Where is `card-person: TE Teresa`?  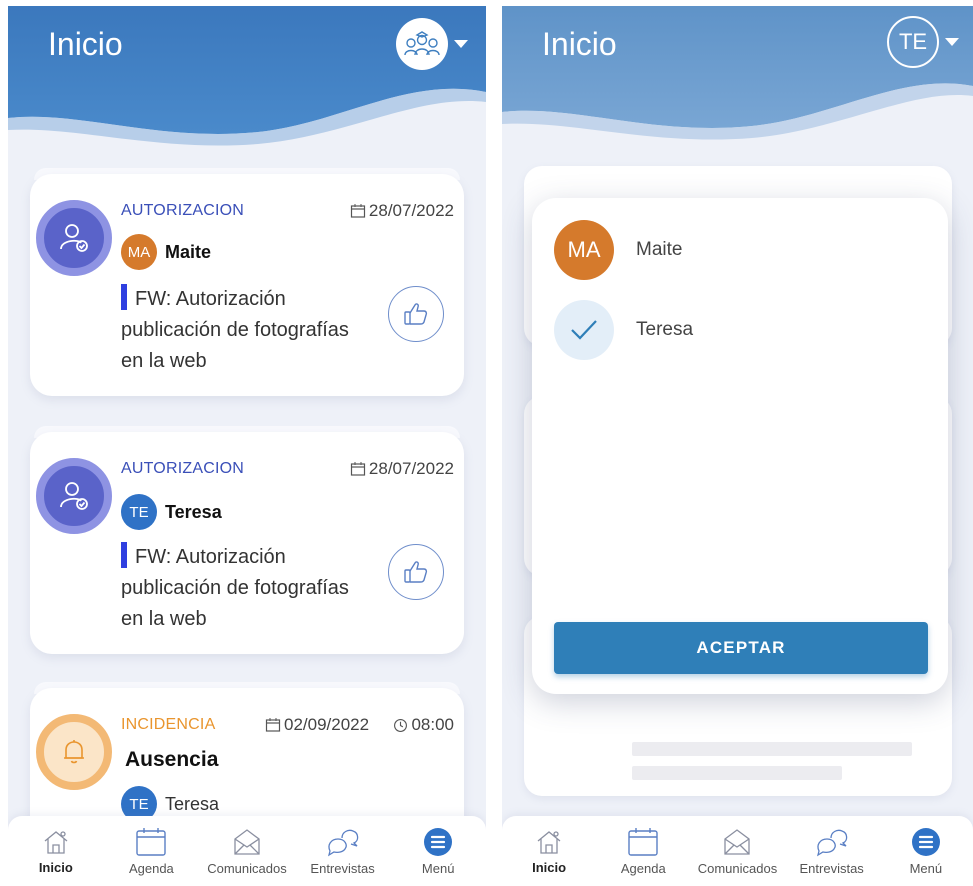
card-person: TE Teresa is located at coordinates (171, 512).